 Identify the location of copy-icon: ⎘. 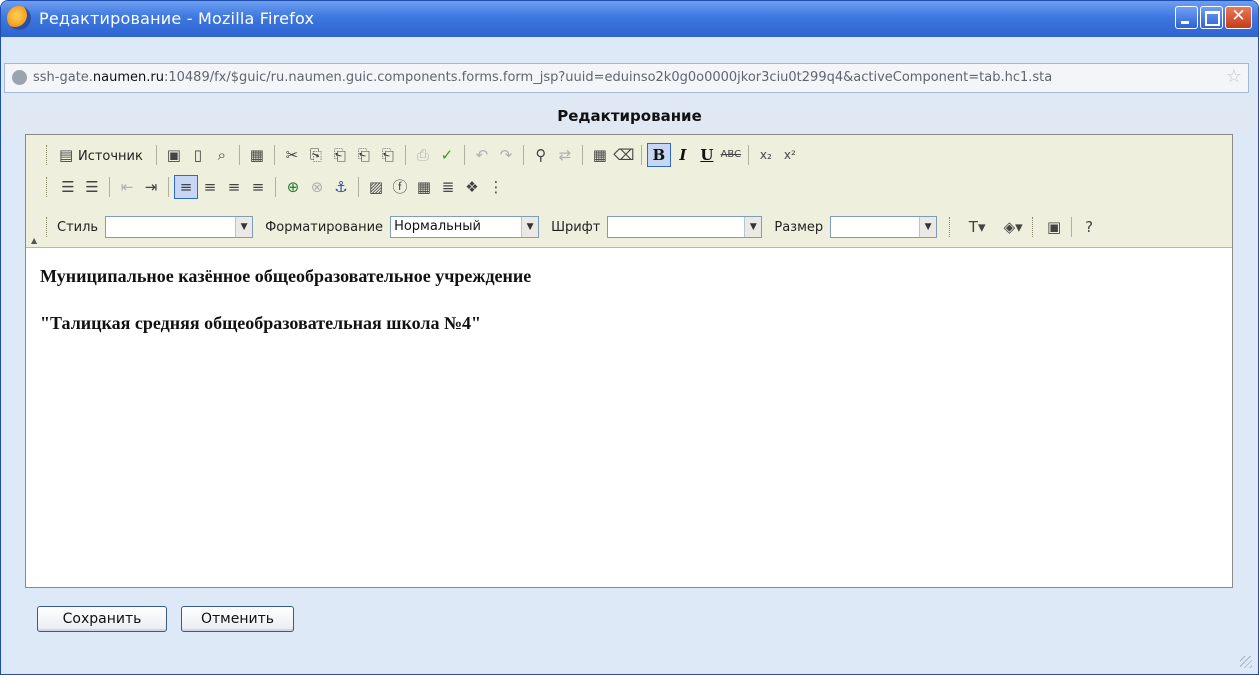
(316, 155).